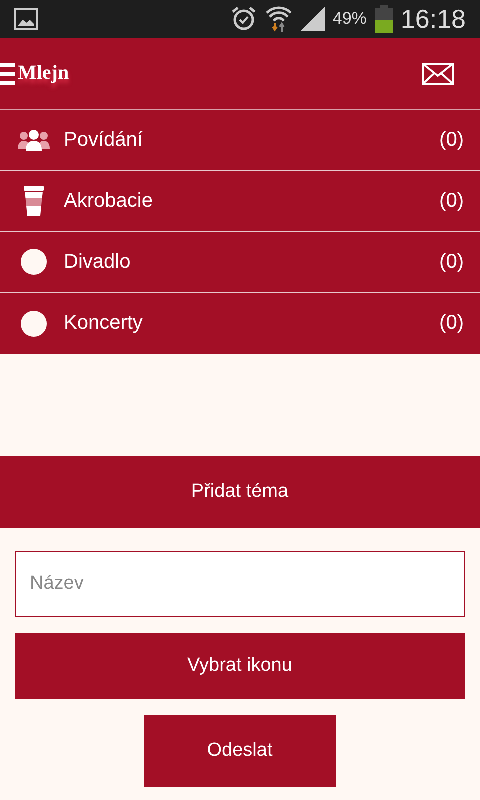 Image resolution: width=480 pixels, height=800 pixels. I want to click on app-logo: Mlejn, so click(44, 73).